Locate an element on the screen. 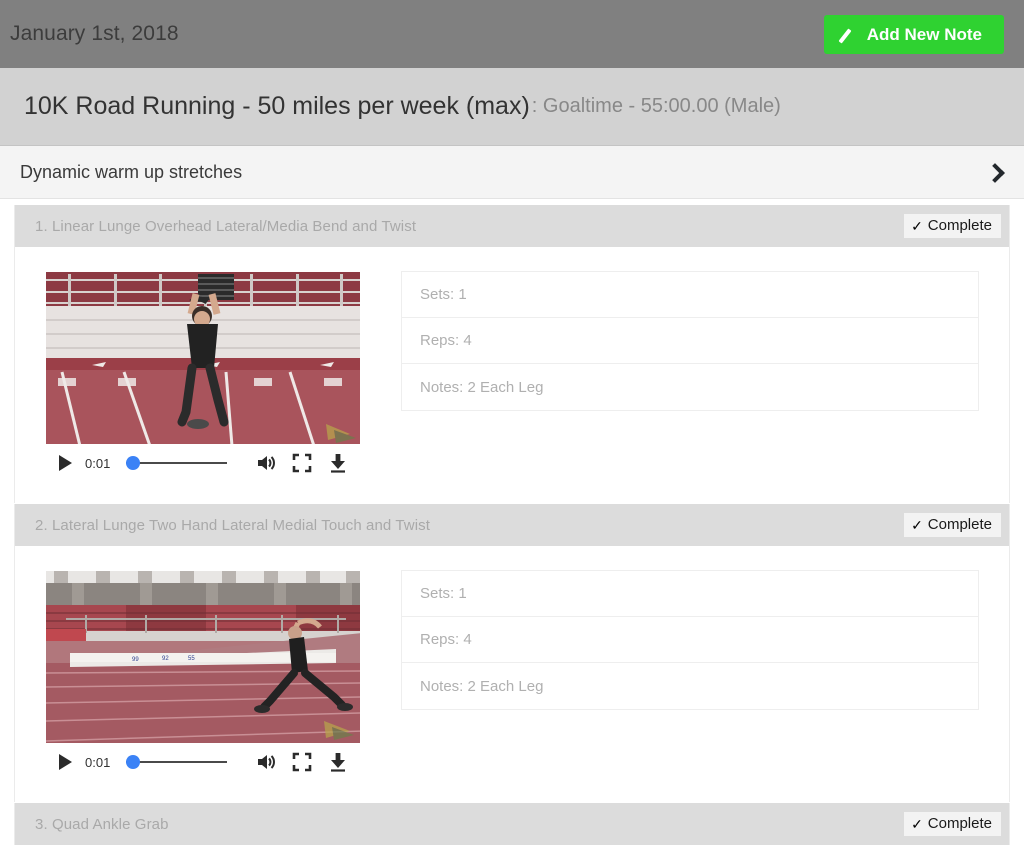 This screenshot has height=850, width=1024. exercise-header: 3. Quad Ankle Grab ✓ Complete is located at coordinates (512, 824).